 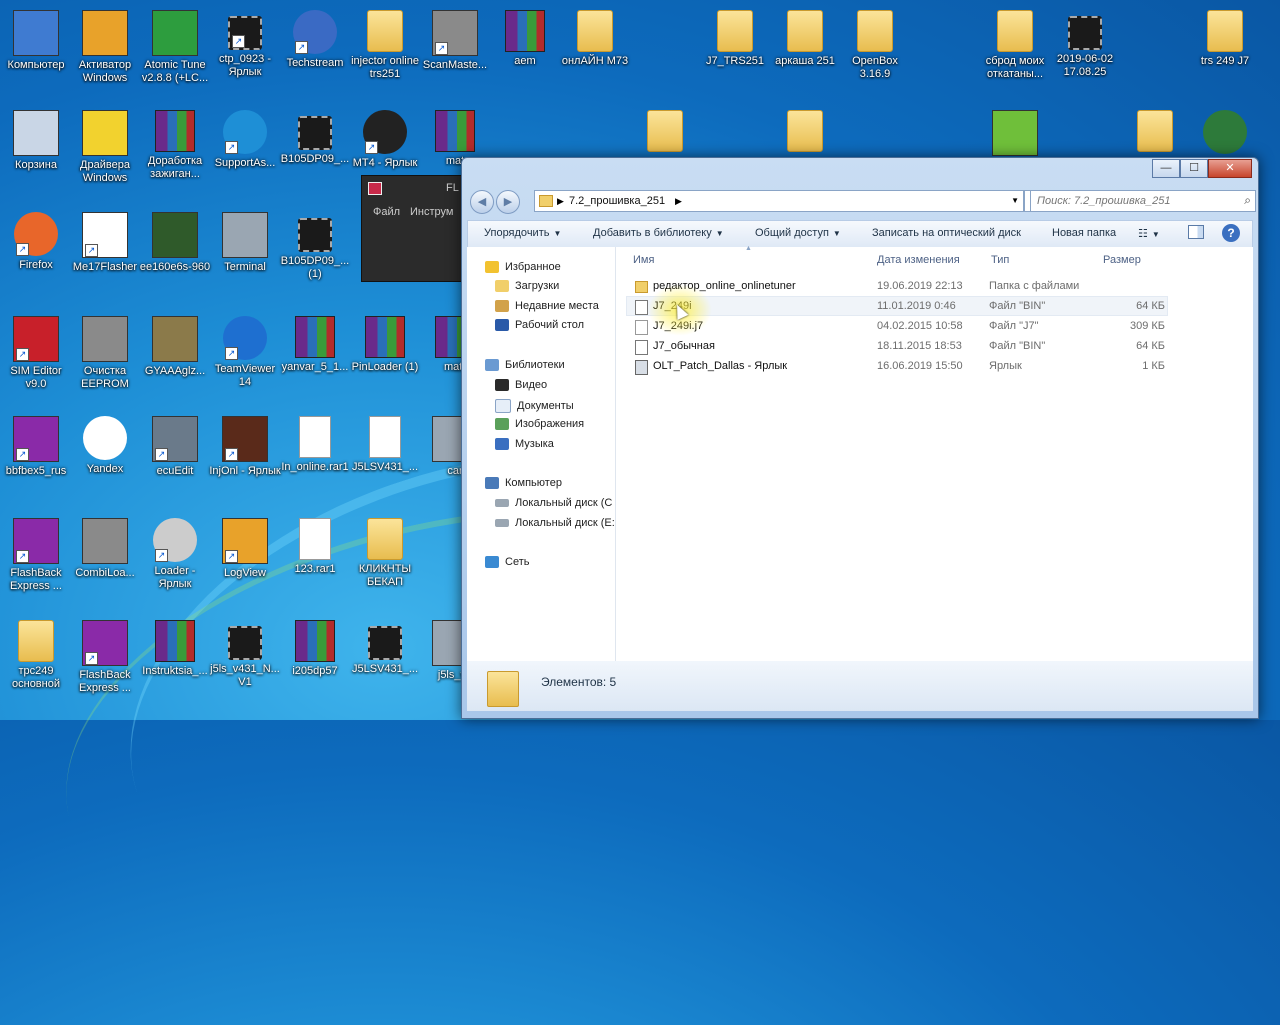 I want to click on desktop-icon-36: ↗ TeamViewer 14, so click(x=245, y=352).